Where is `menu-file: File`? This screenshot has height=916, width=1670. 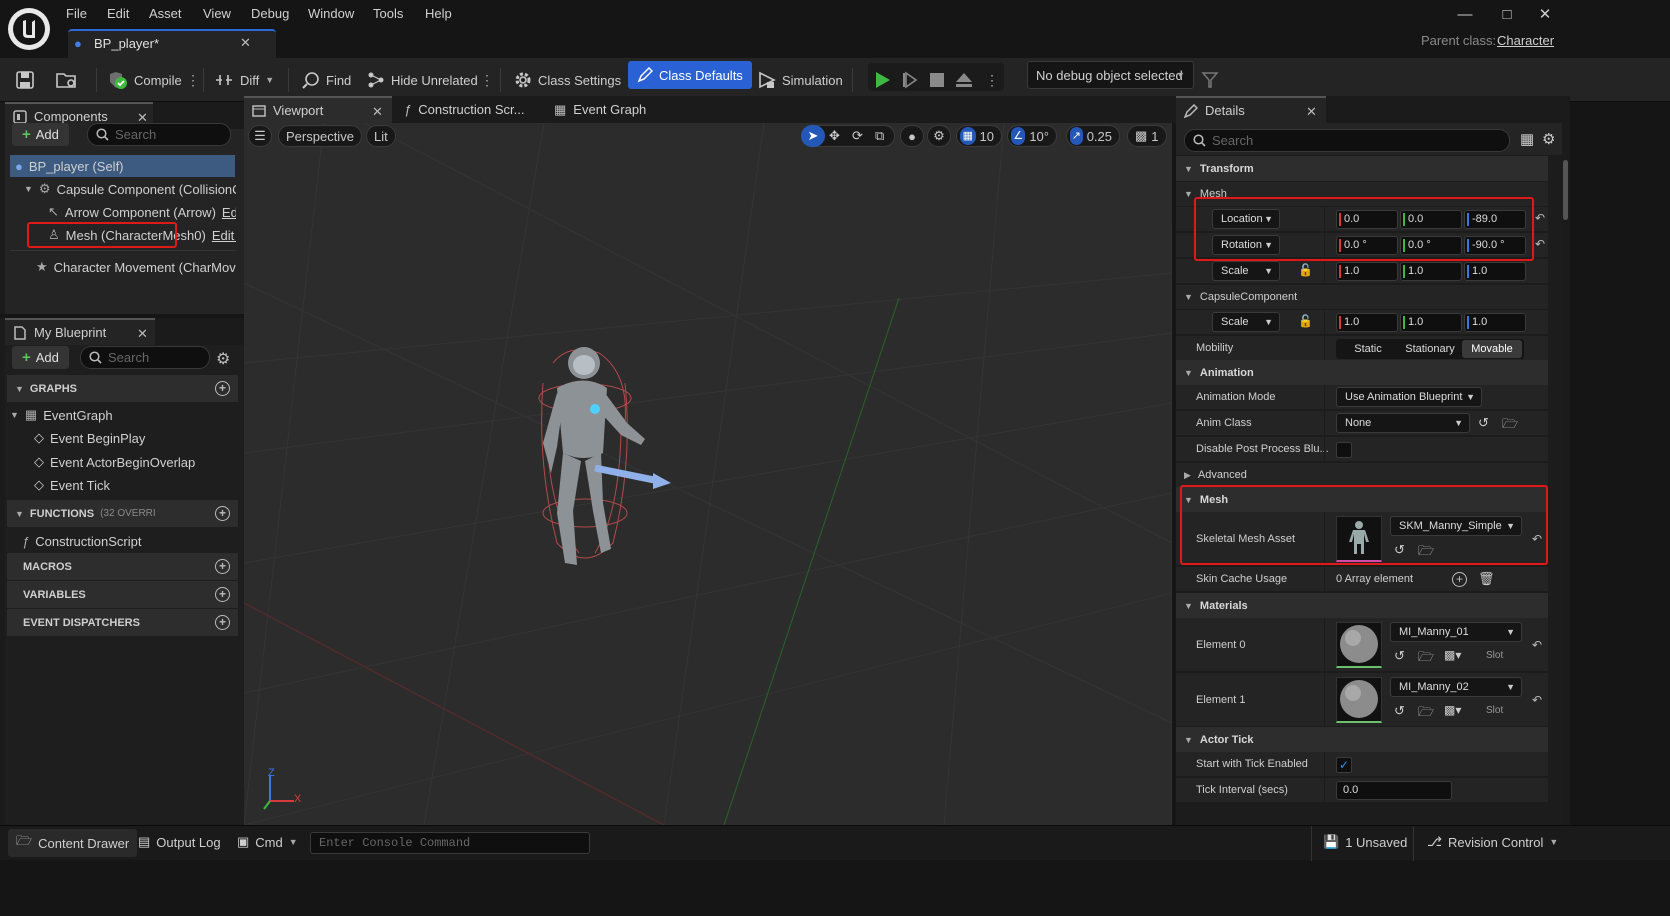 menu-file: File is located at coordinates (76, 13).